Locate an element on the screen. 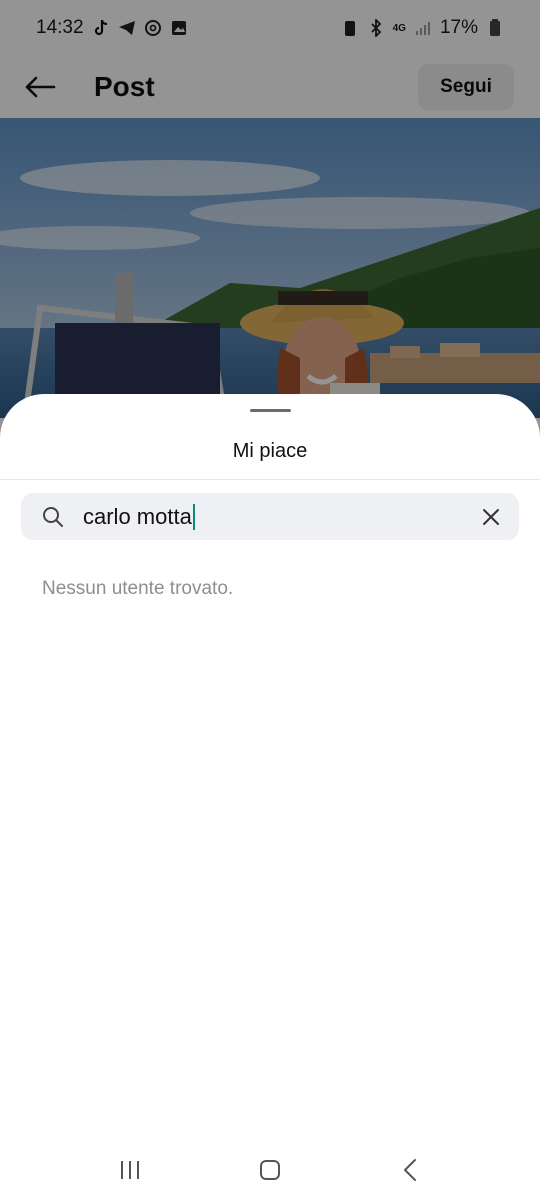  sheet-title: Mi piace is located at coordinates (270, 451).